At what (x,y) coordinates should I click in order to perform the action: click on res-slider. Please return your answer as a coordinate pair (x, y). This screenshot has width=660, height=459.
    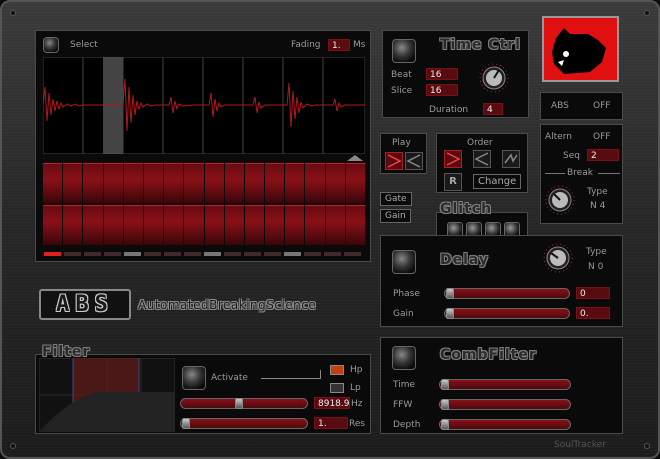
    Looking at the image, I should click on (244, 423).